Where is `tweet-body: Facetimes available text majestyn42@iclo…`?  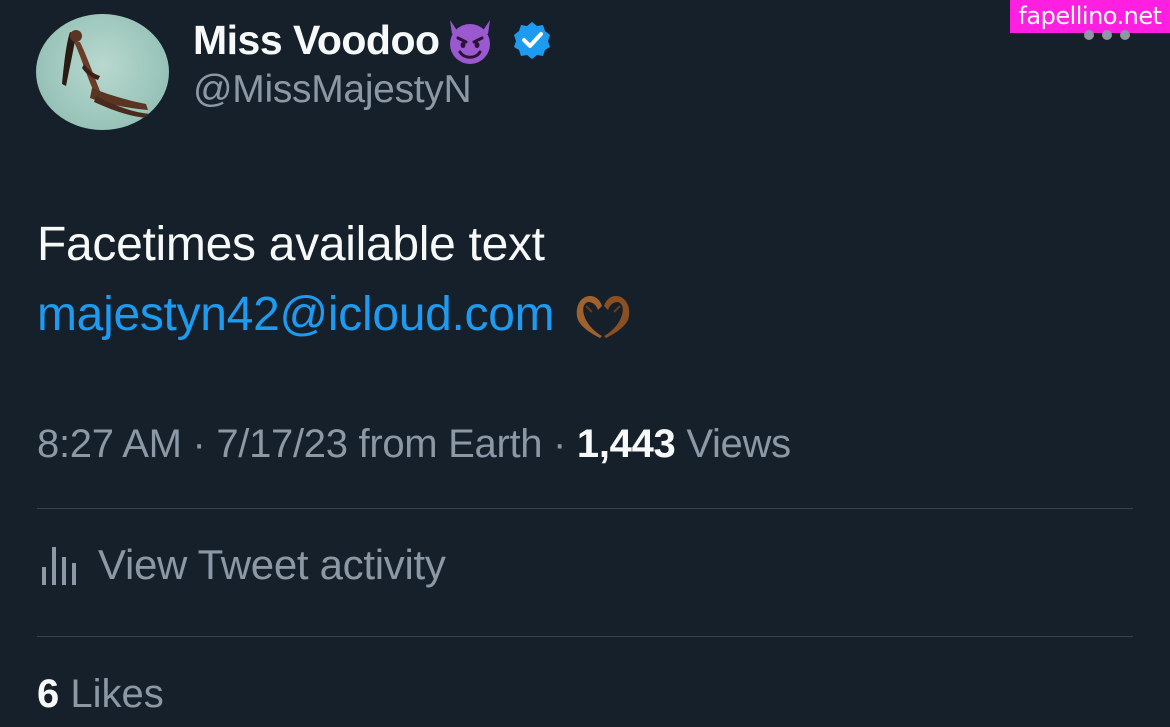
tweet-body: Facetimes available text majestyn42@iclo… is located at coordinates (335, 280).